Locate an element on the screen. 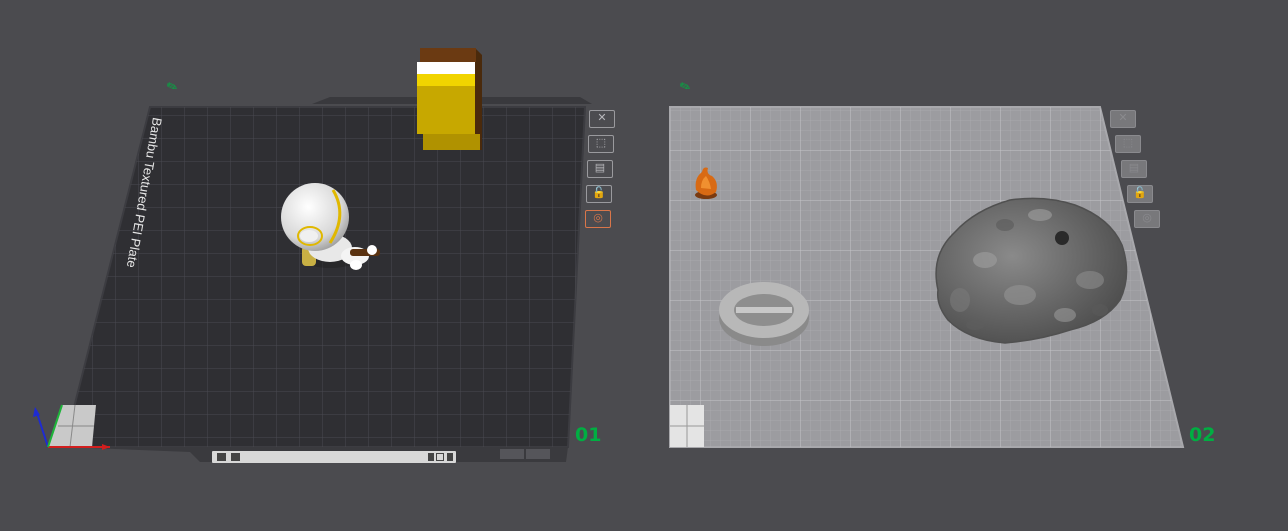  plate-01-close-icon: ✕ is located at coordinates (602, 119).